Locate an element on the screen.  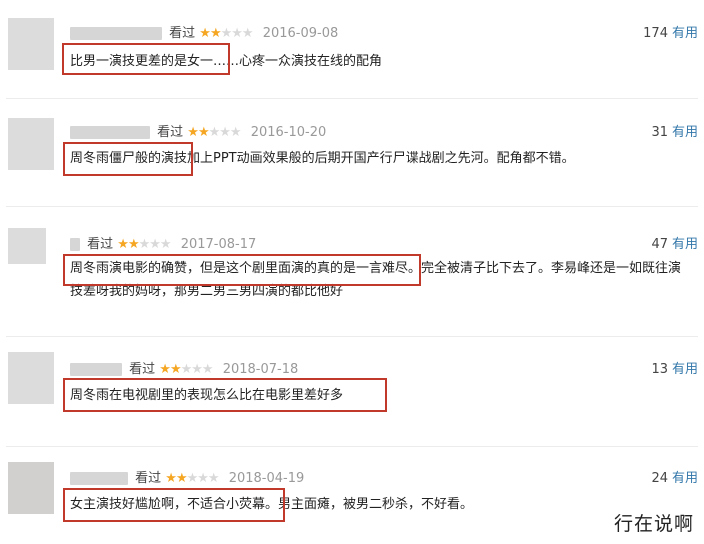
review-meta: 看过 ★★★★★ 2018-04-19 is located at coordinates (187, 476).